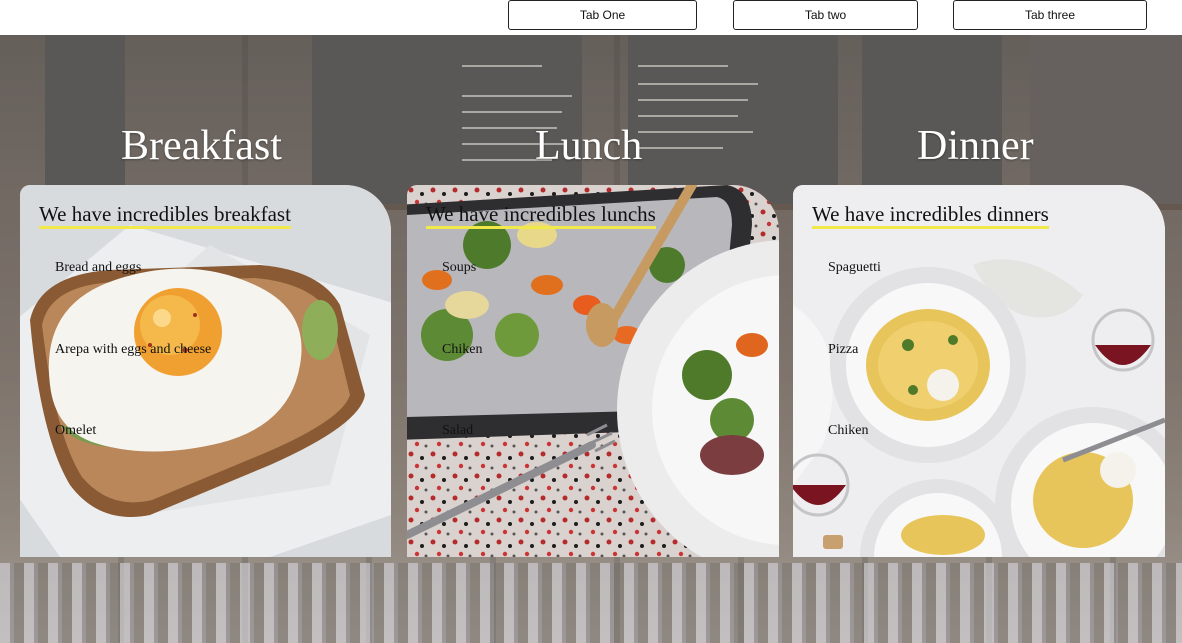 This screenshot has width=1182, height=643. What do you see at coordinates (854, 267) in the screenshot?
I see `menu-item: Spaguetti` at bounding box center [854, 267].